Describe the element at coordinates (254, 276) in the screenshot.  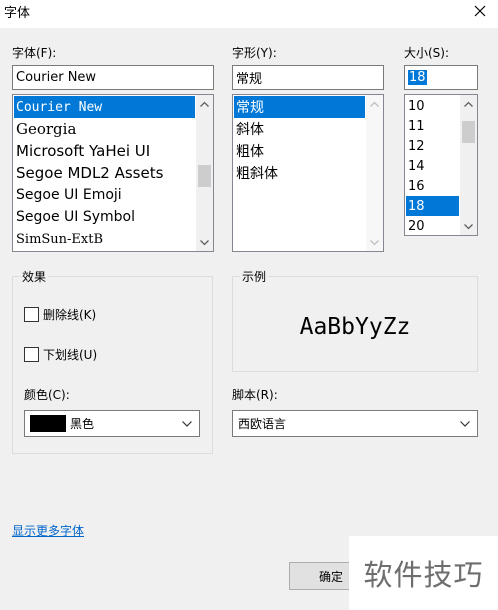
I see `sample-group-title: 示例` at that location.